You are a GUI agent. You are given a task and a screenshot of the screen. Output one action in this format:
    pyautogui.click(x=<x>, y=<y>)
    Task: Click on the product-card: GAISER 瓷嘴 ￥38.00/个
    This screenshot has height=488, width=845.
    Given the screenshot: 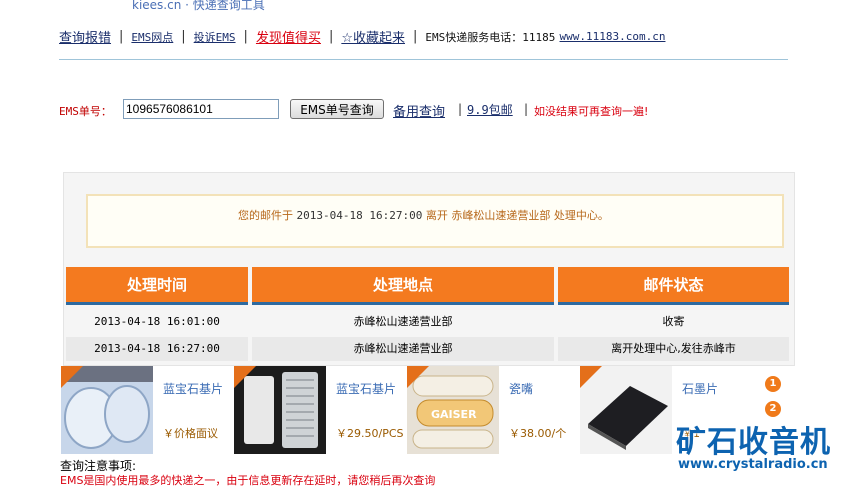 What is the action you would take?
    pyautogui.click(x=491, y=410)
    